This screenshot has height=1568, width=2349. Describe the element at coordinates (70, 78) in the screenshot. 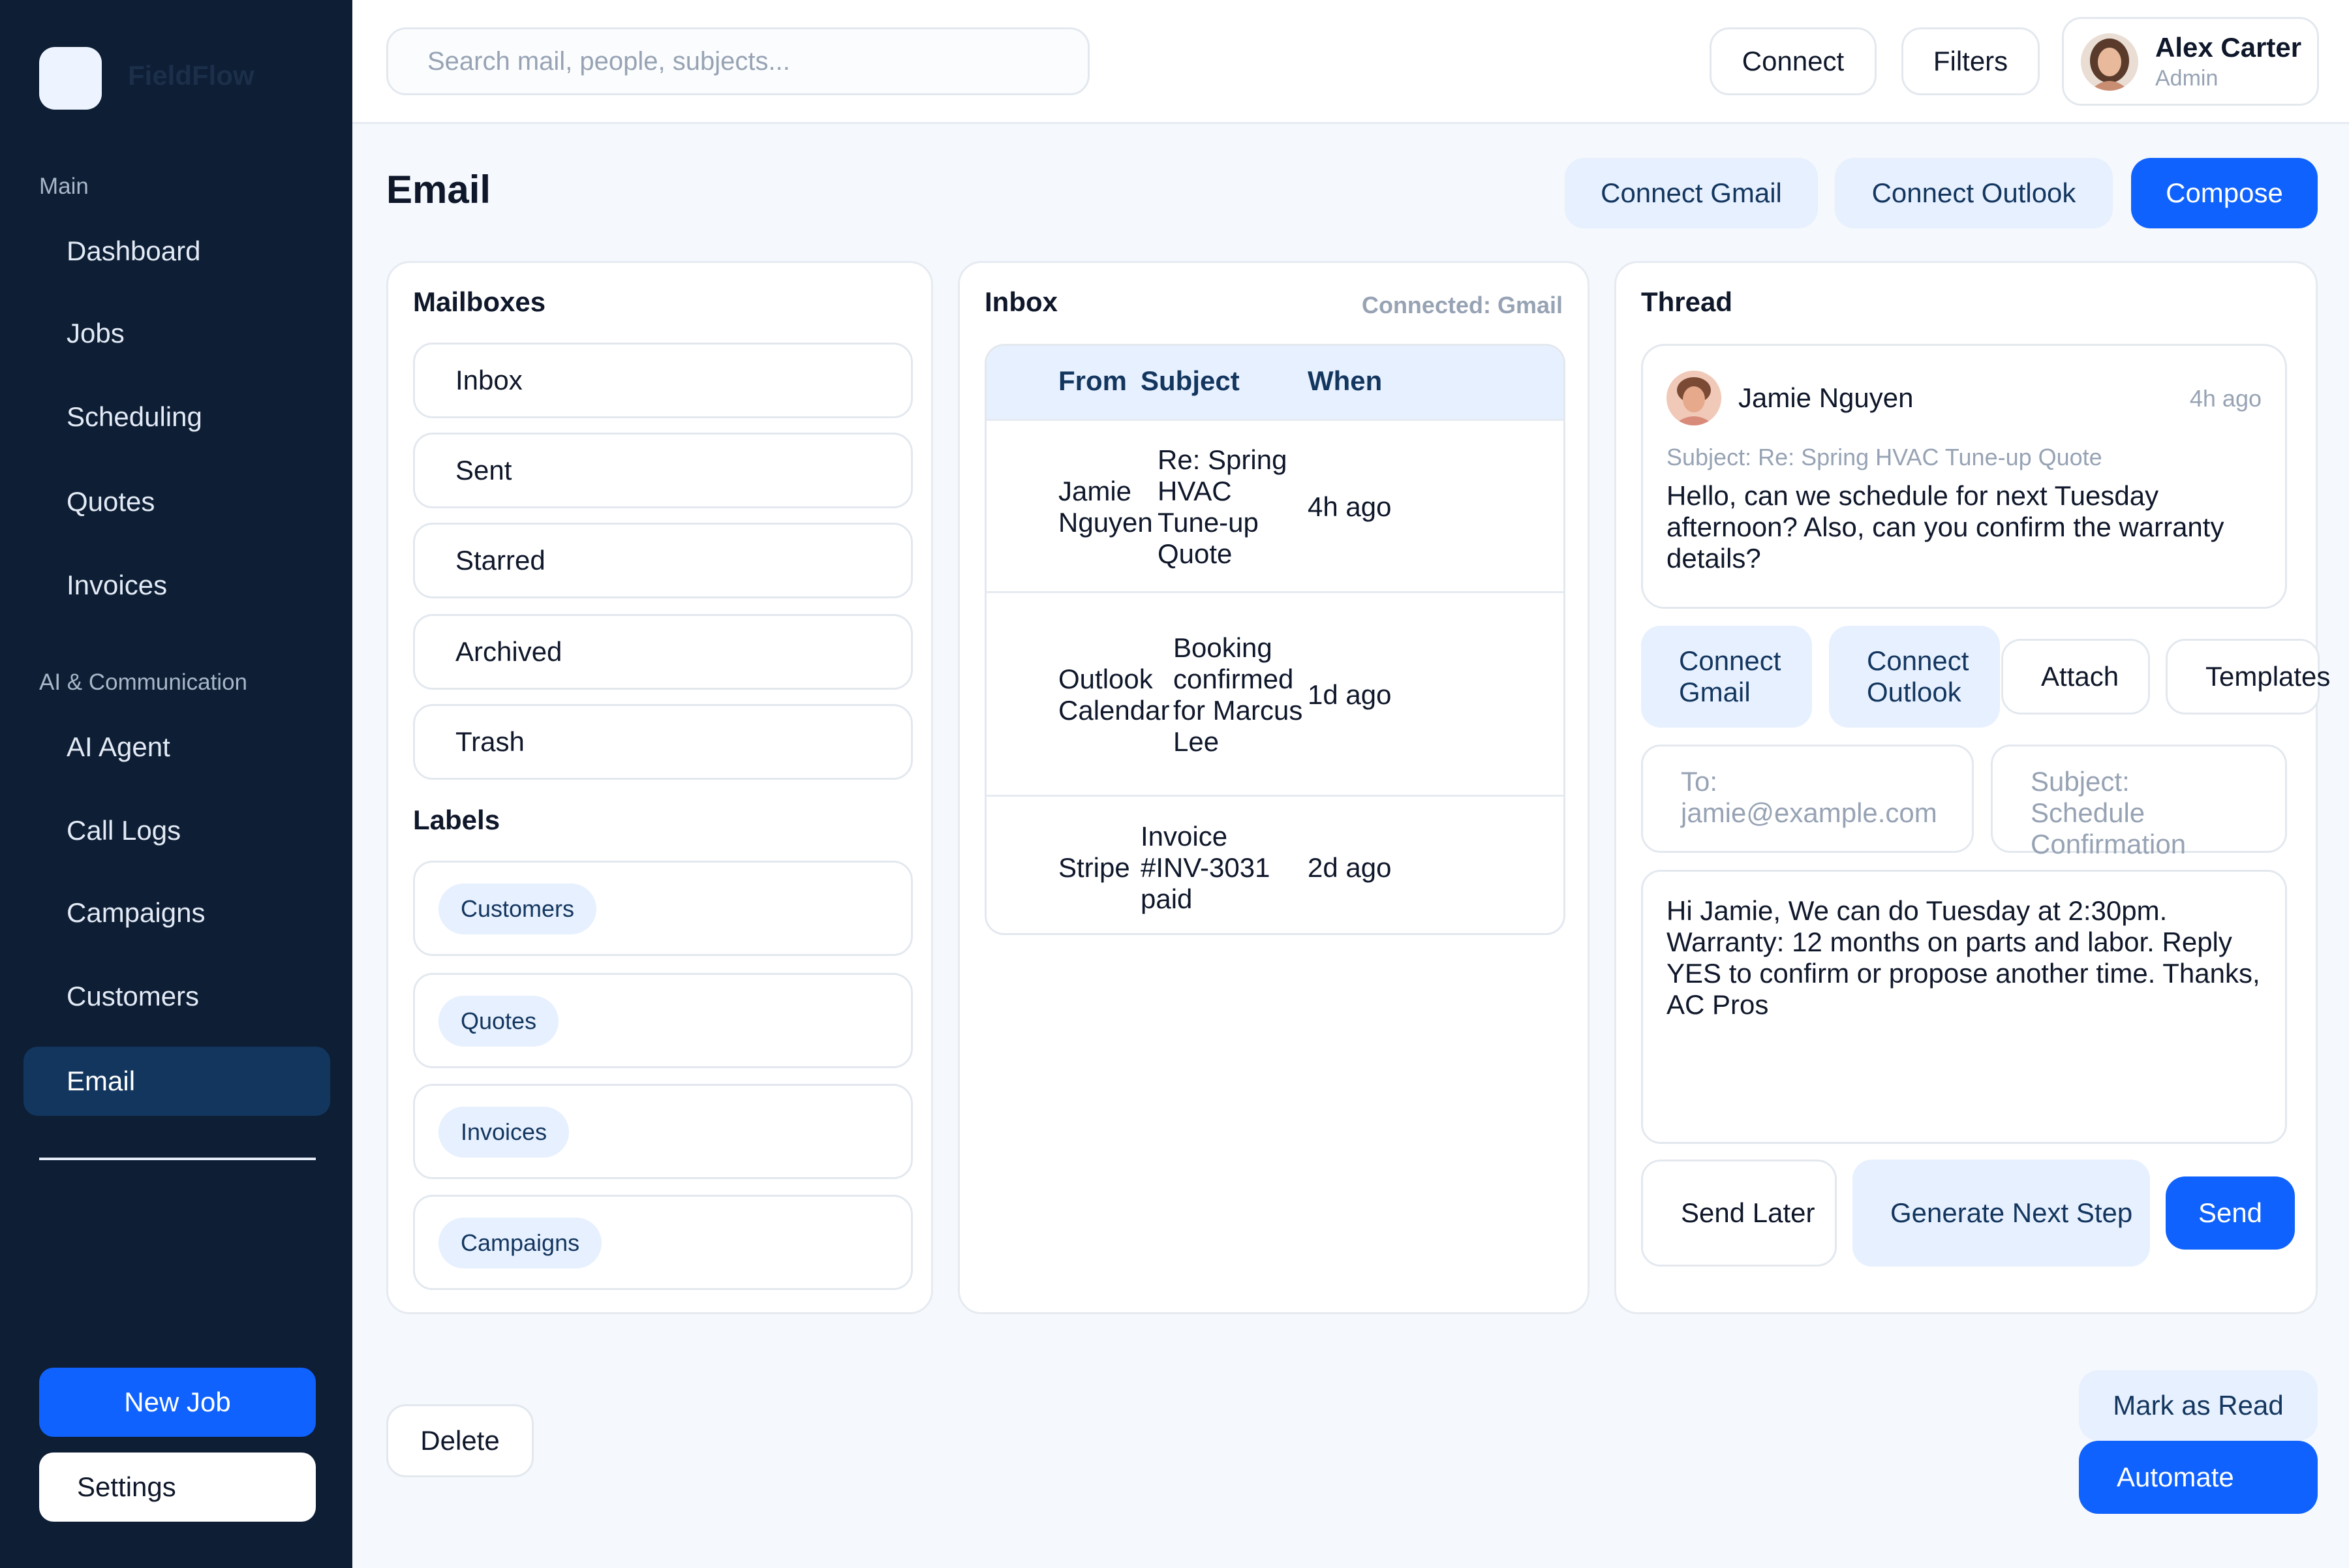

I see `app-logo` at that location.